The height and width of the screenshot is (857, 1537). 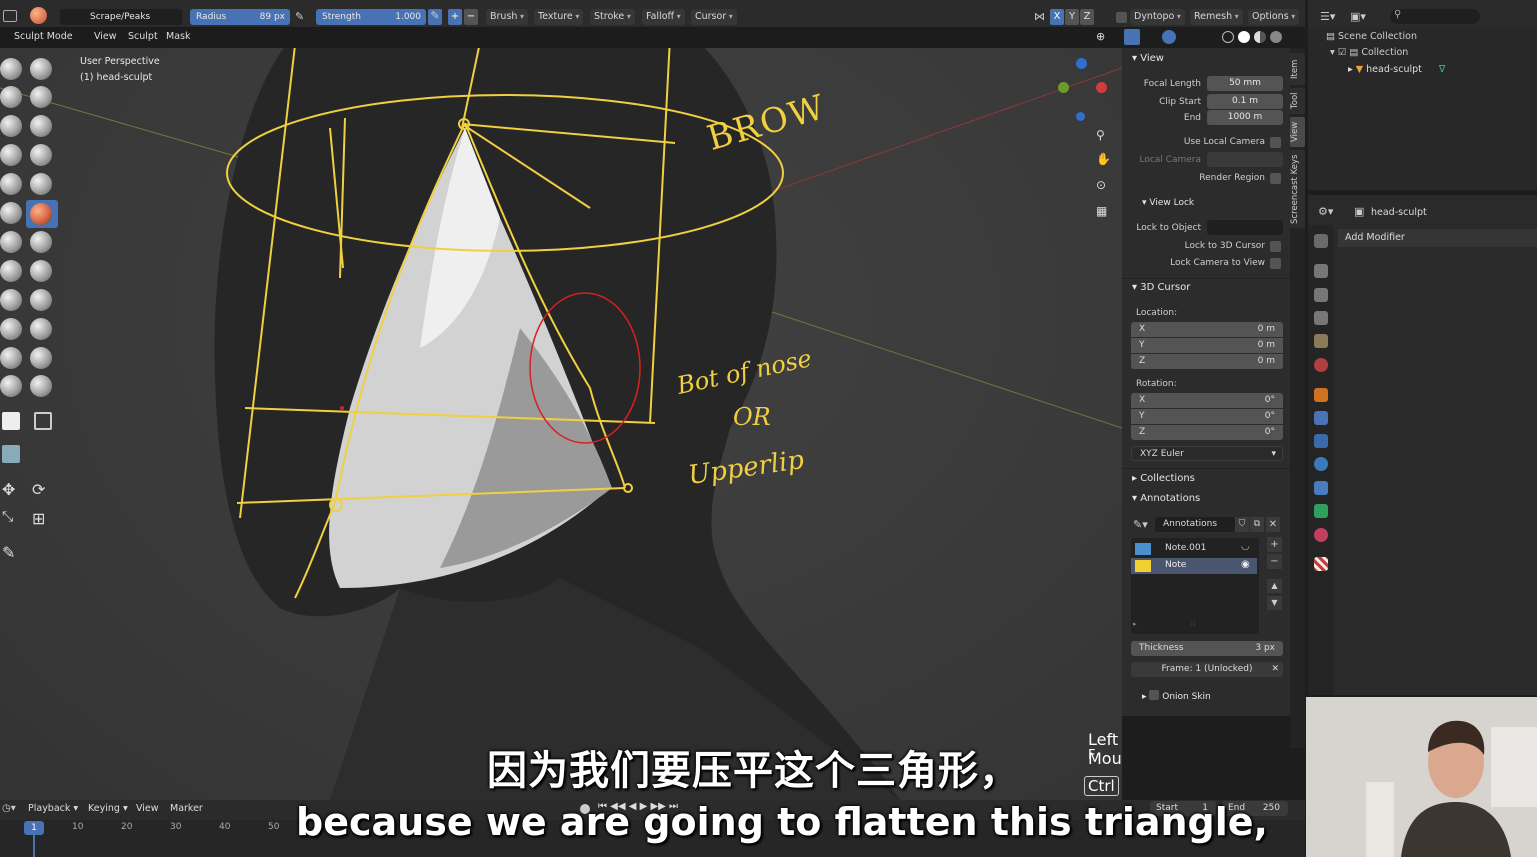 I want to click on brush-menu: Brush, so click(x=507, y=17).